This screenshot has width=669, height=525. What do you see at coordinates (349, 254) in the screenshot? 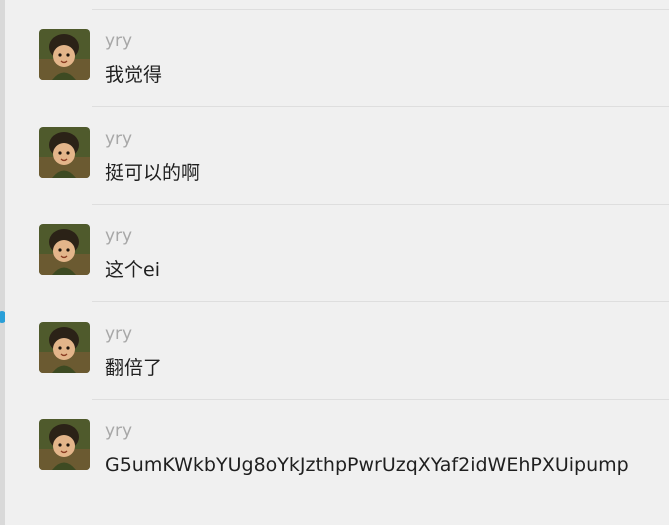
I see `message-item: yry 这个ei` at bounding box center [349, 254].